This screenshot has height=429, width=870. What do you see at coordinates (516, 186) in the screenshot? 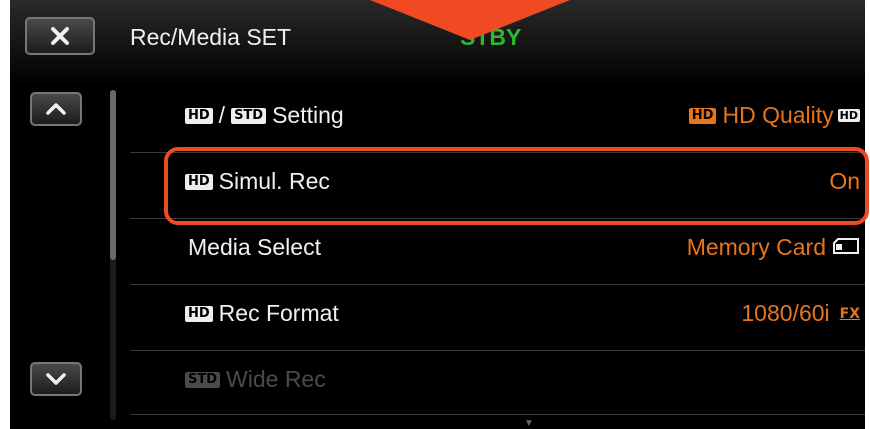
I see `highlight-box` at bounding box center [516, 186].